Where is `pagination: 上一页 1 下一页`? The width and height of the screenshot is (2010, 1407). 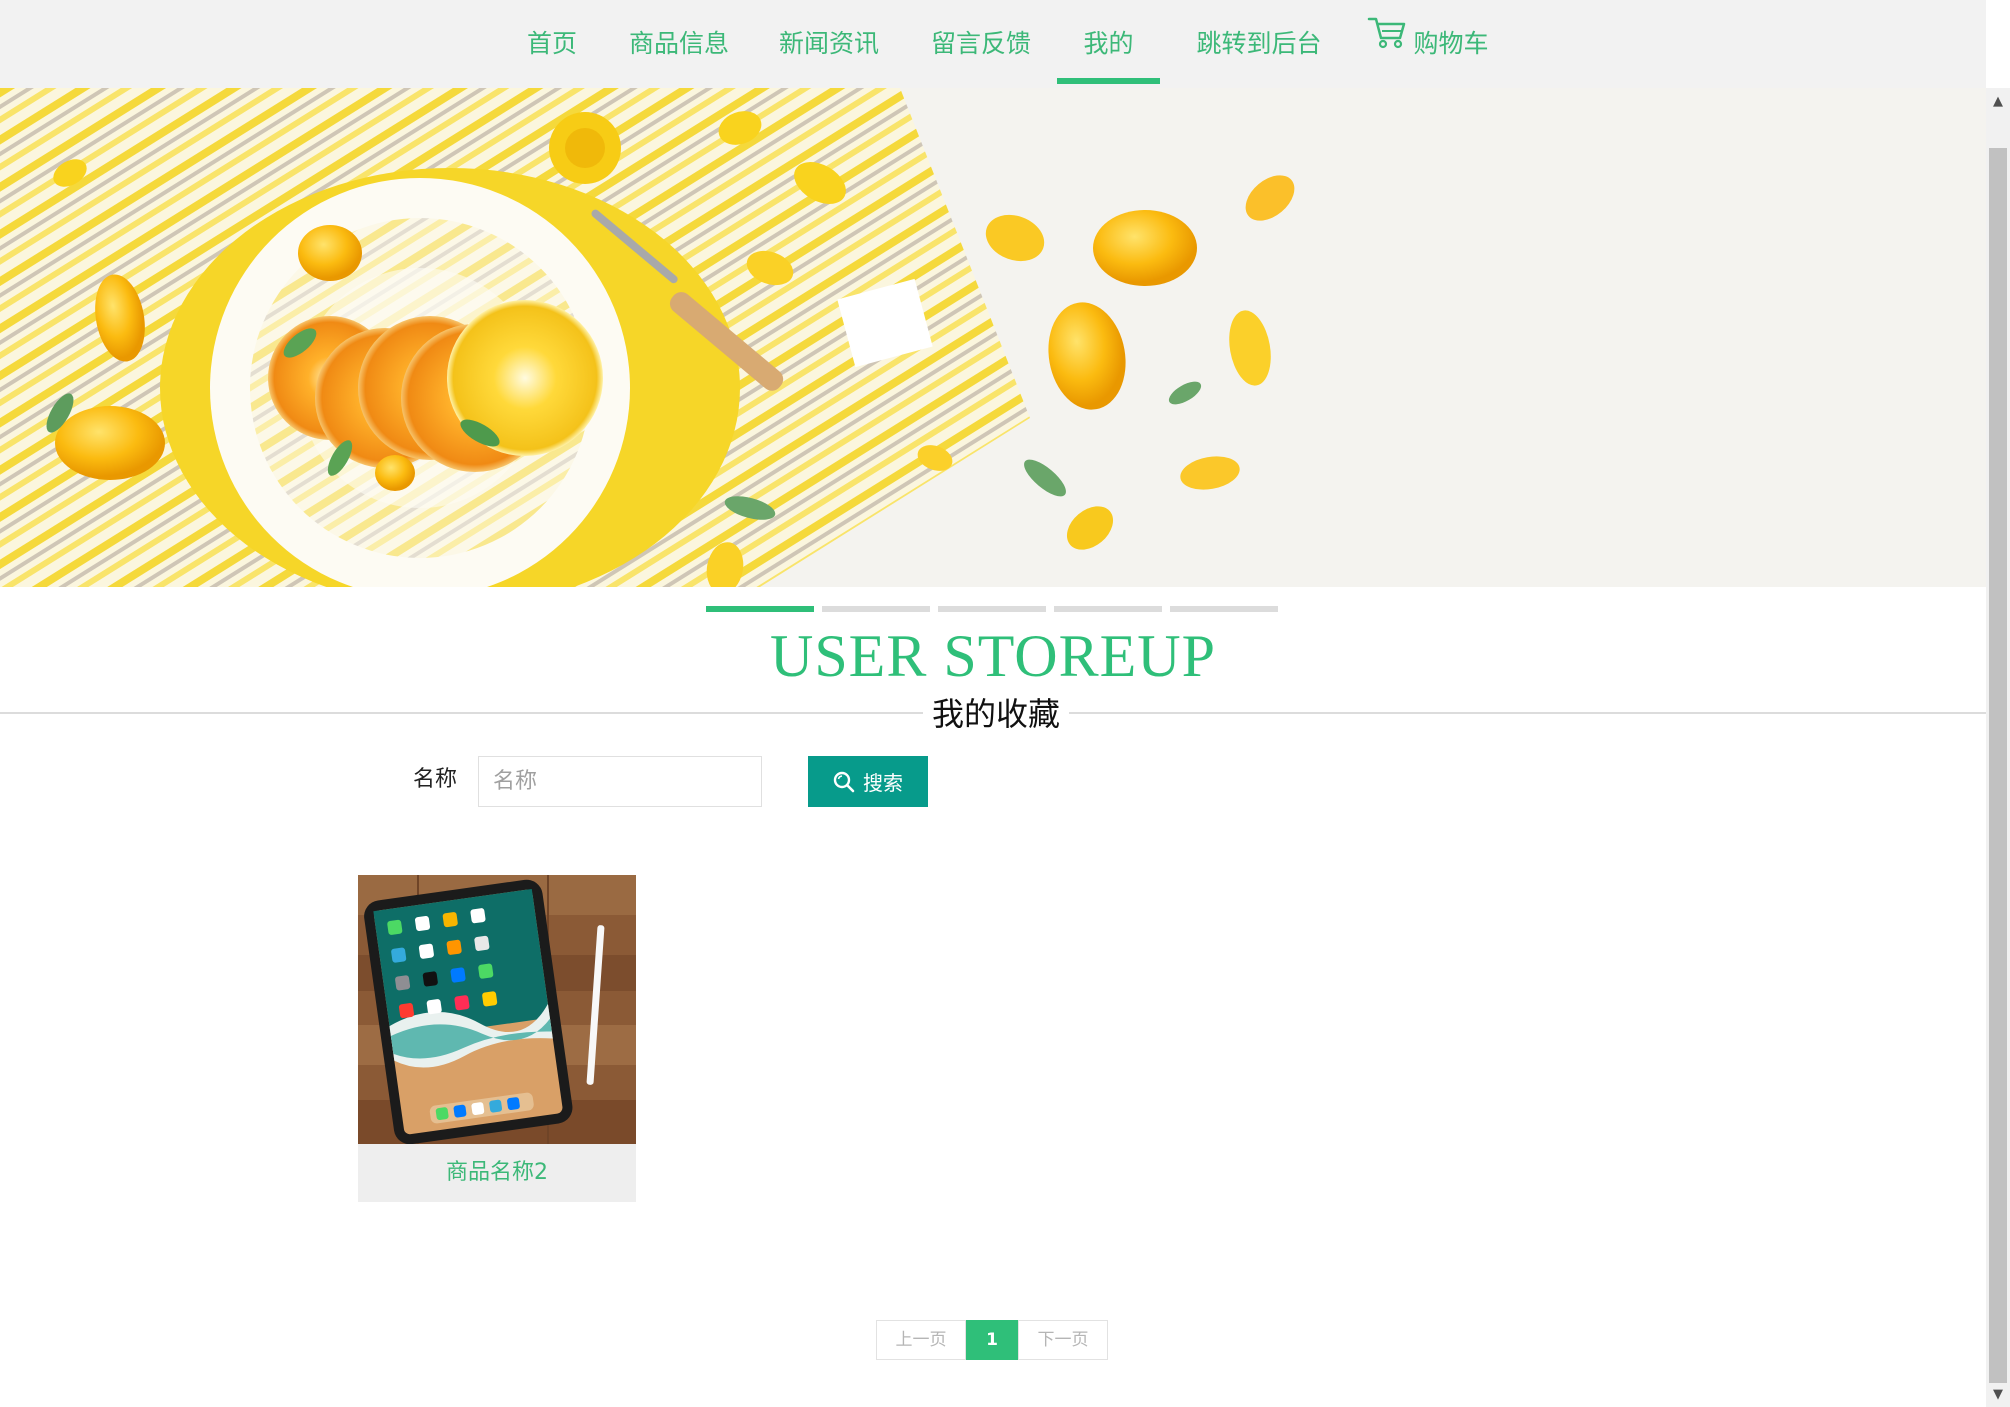
pagination: 上一页 1 下一页 is located at coordinates (992, 1340).